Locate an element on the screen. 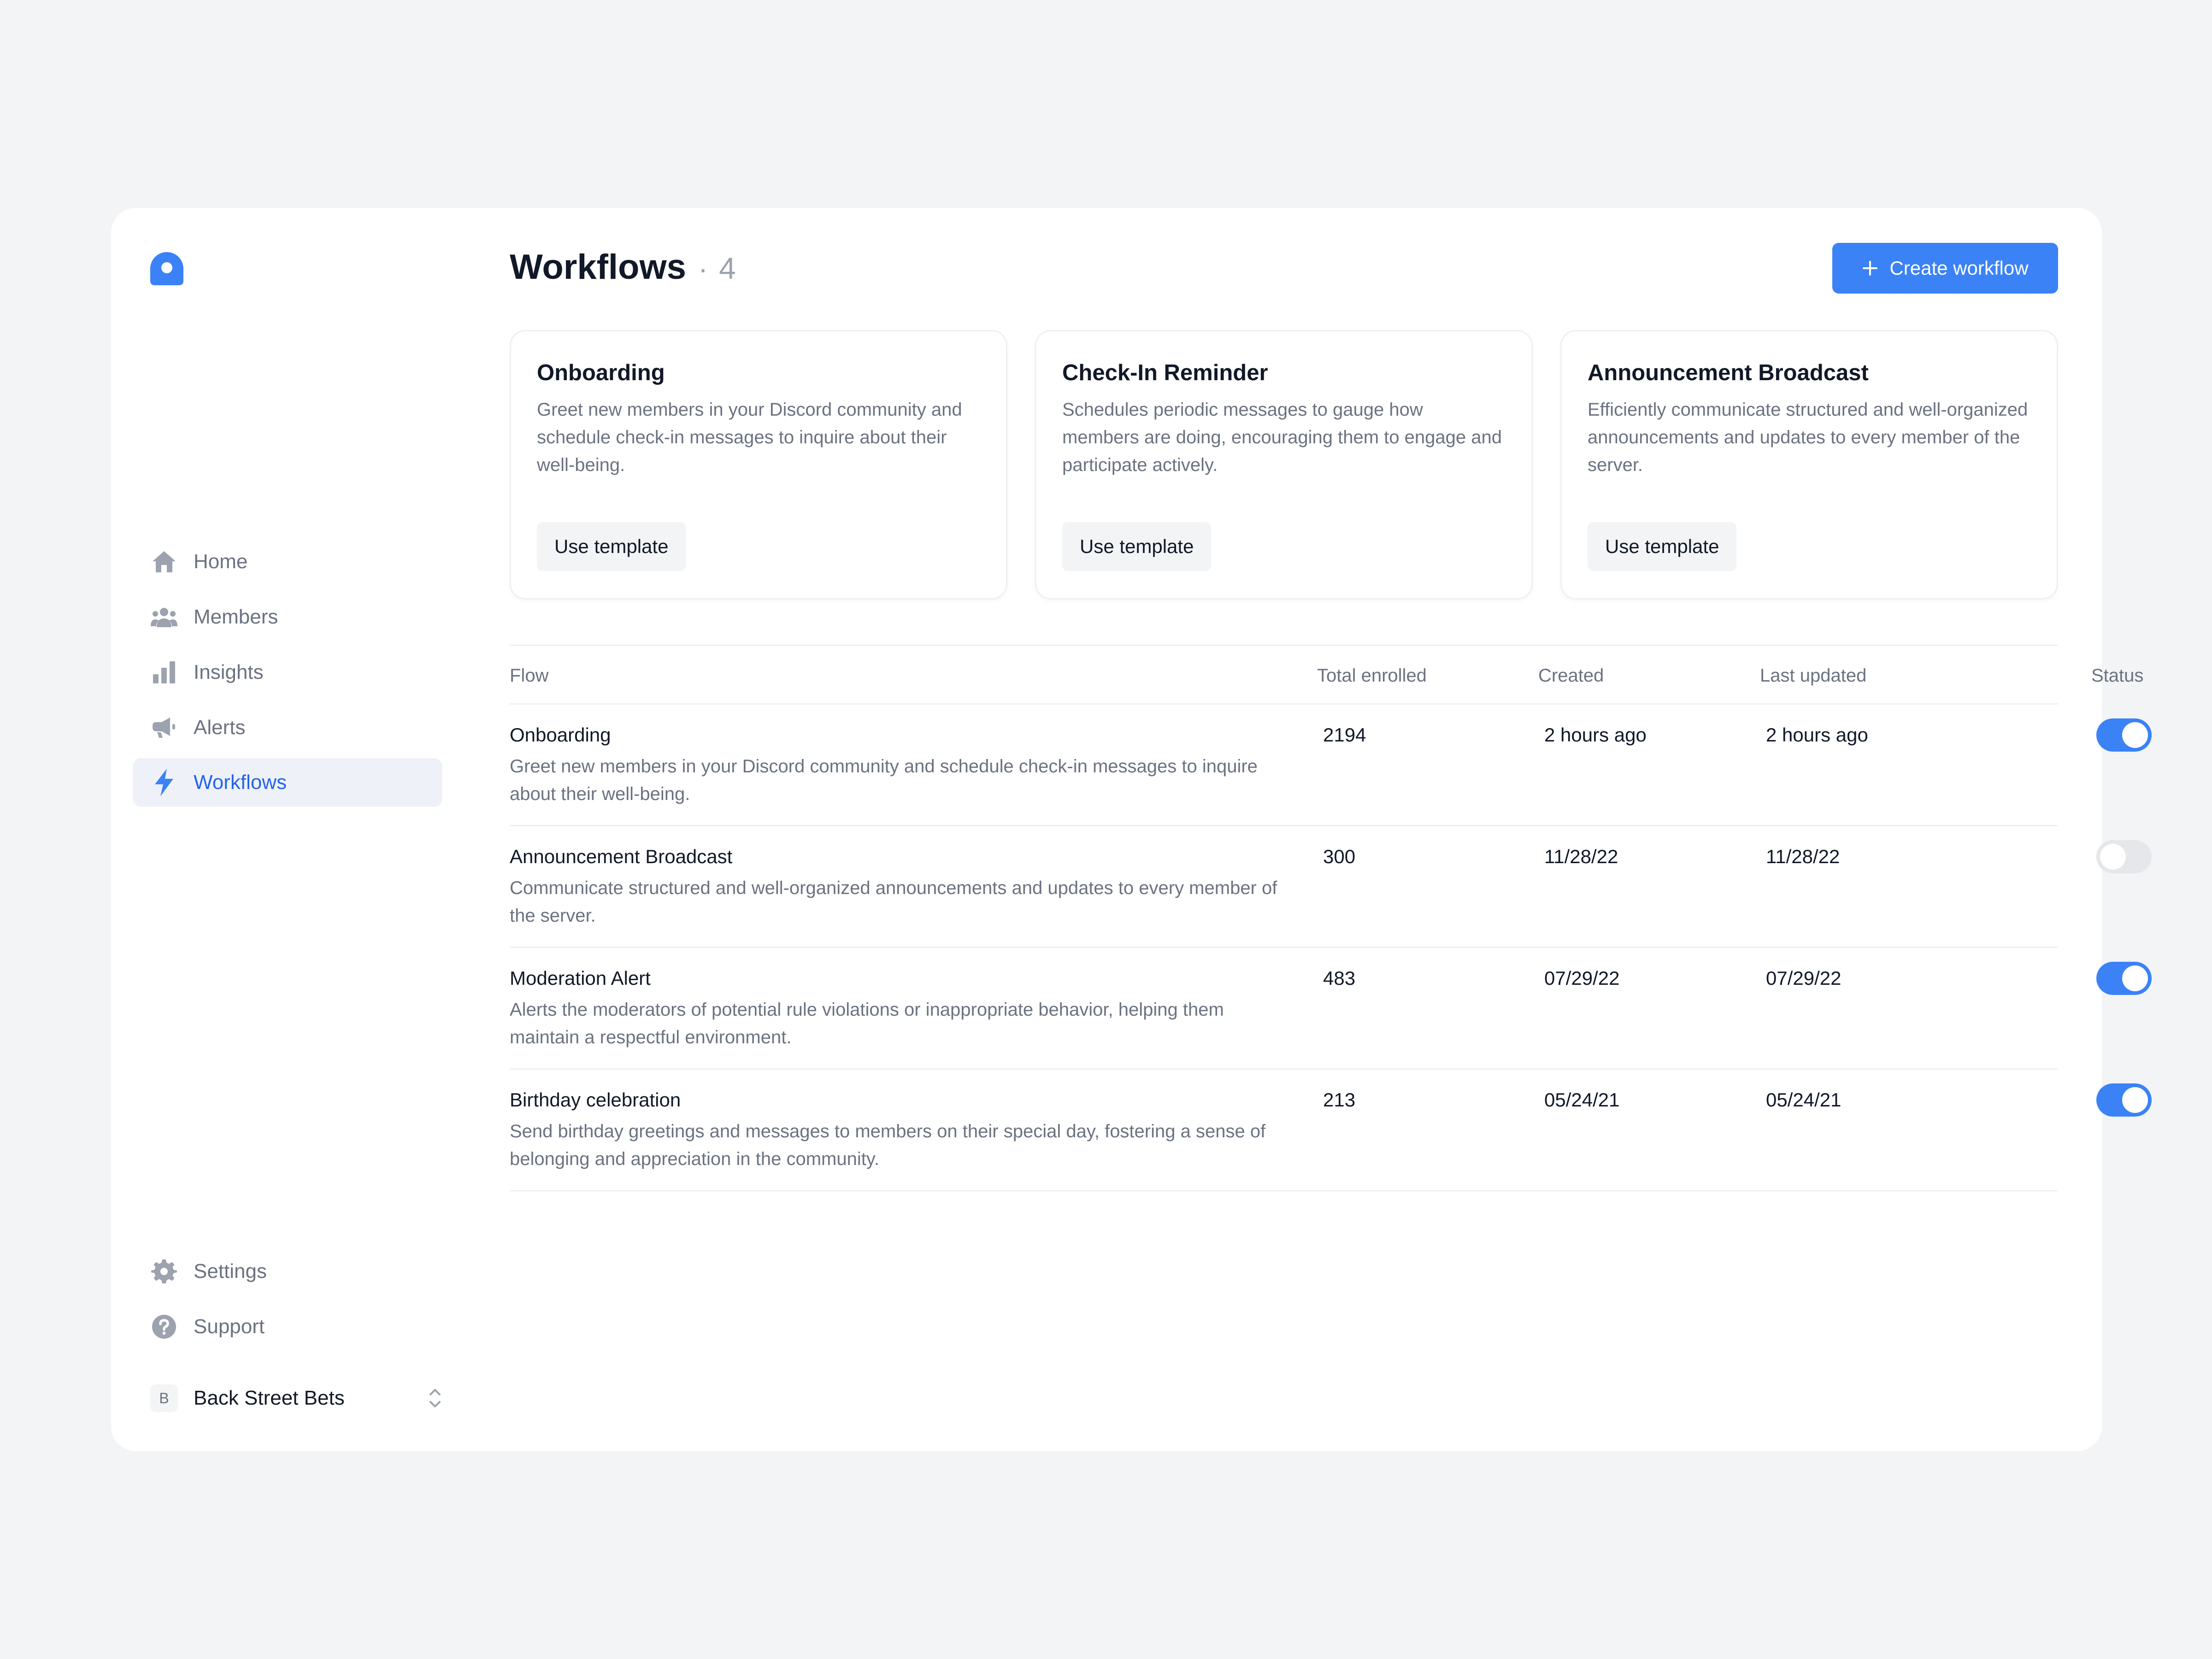  sidebar-item-label: Insights is located at coordinates (229, 672).